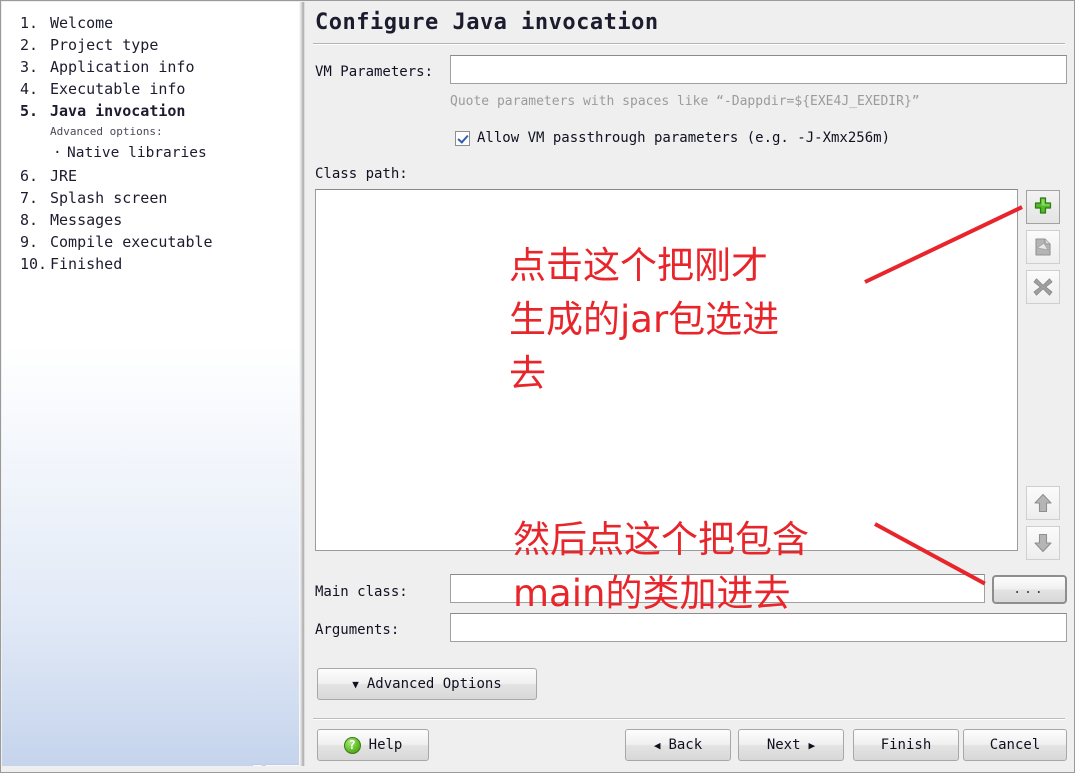 The height and width of the screenshot is (773, 1075). What do you see at coordinates (118, 111) in the screenshot?
I see `step-label: Java invocation` at bounding box center [118, 111].